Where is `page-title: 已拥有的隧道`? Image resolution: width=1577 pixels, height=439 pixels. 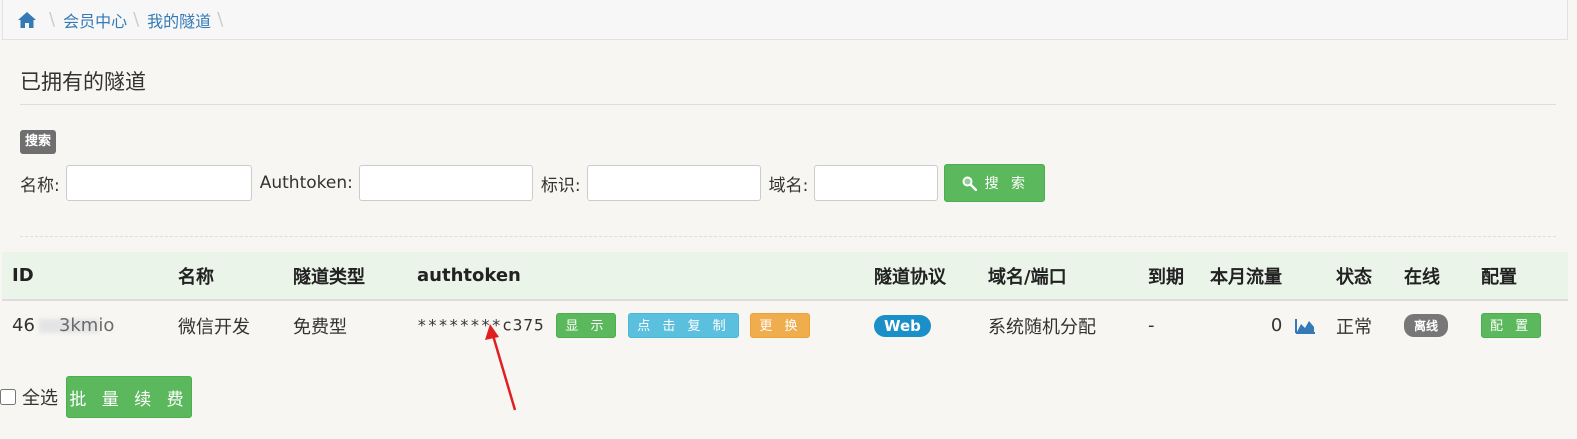
page-title: 已拥有的隧道 is located at coordinates (83, 82).